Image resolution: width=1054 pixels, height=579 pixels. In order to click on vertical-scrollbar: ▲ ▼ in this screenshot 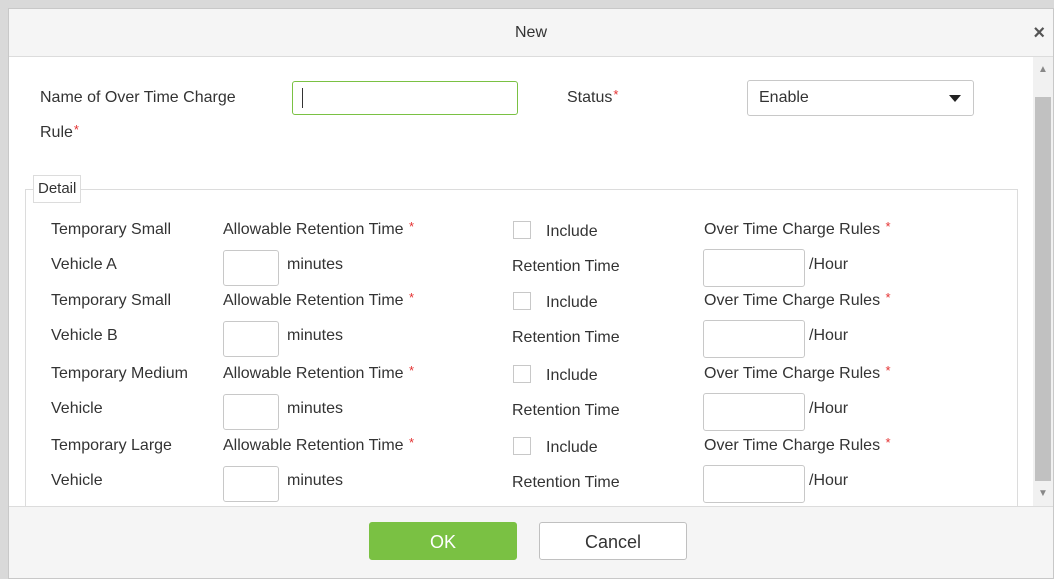, I will do `click(1043, 282)`.